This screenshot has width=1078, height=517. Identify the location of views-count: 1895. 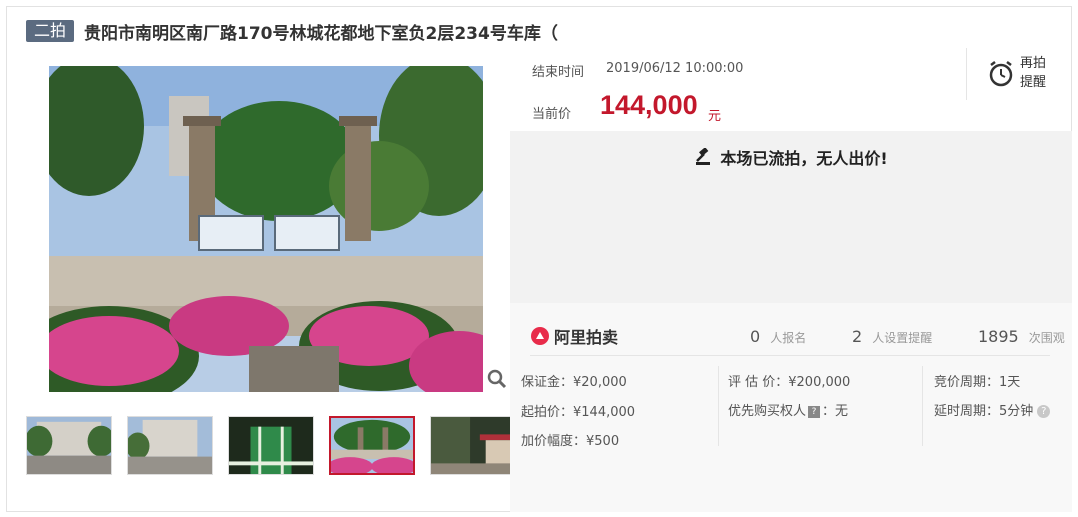
(998, 336).